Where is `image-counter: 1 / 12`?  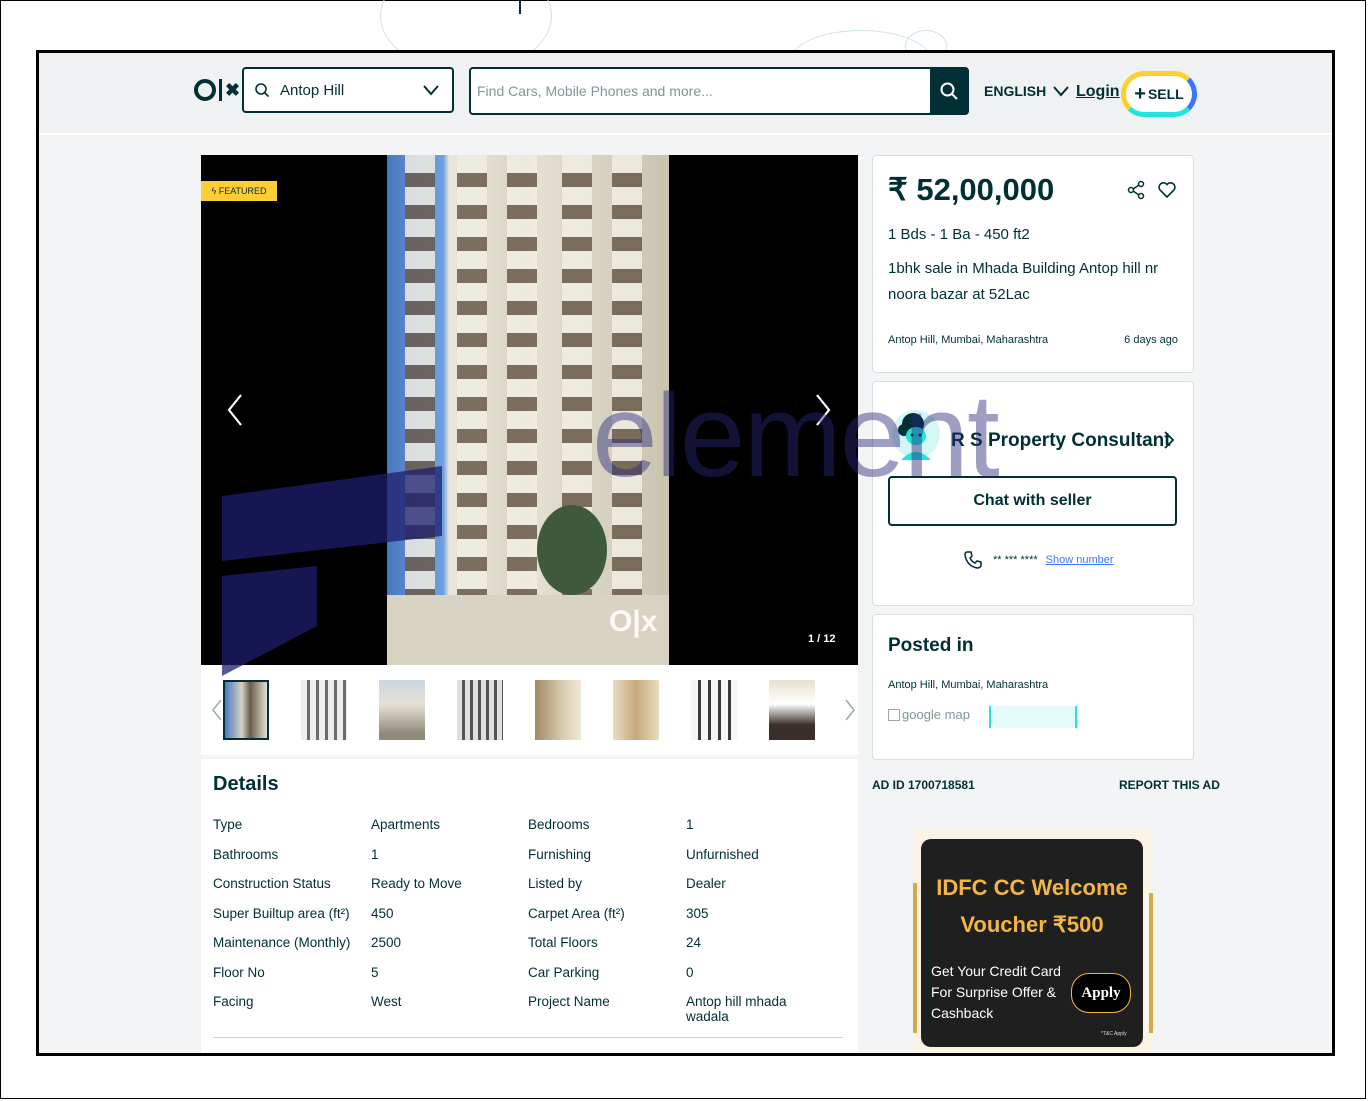
image-counter: 1 / 12 is located at coordinates (822, 639).